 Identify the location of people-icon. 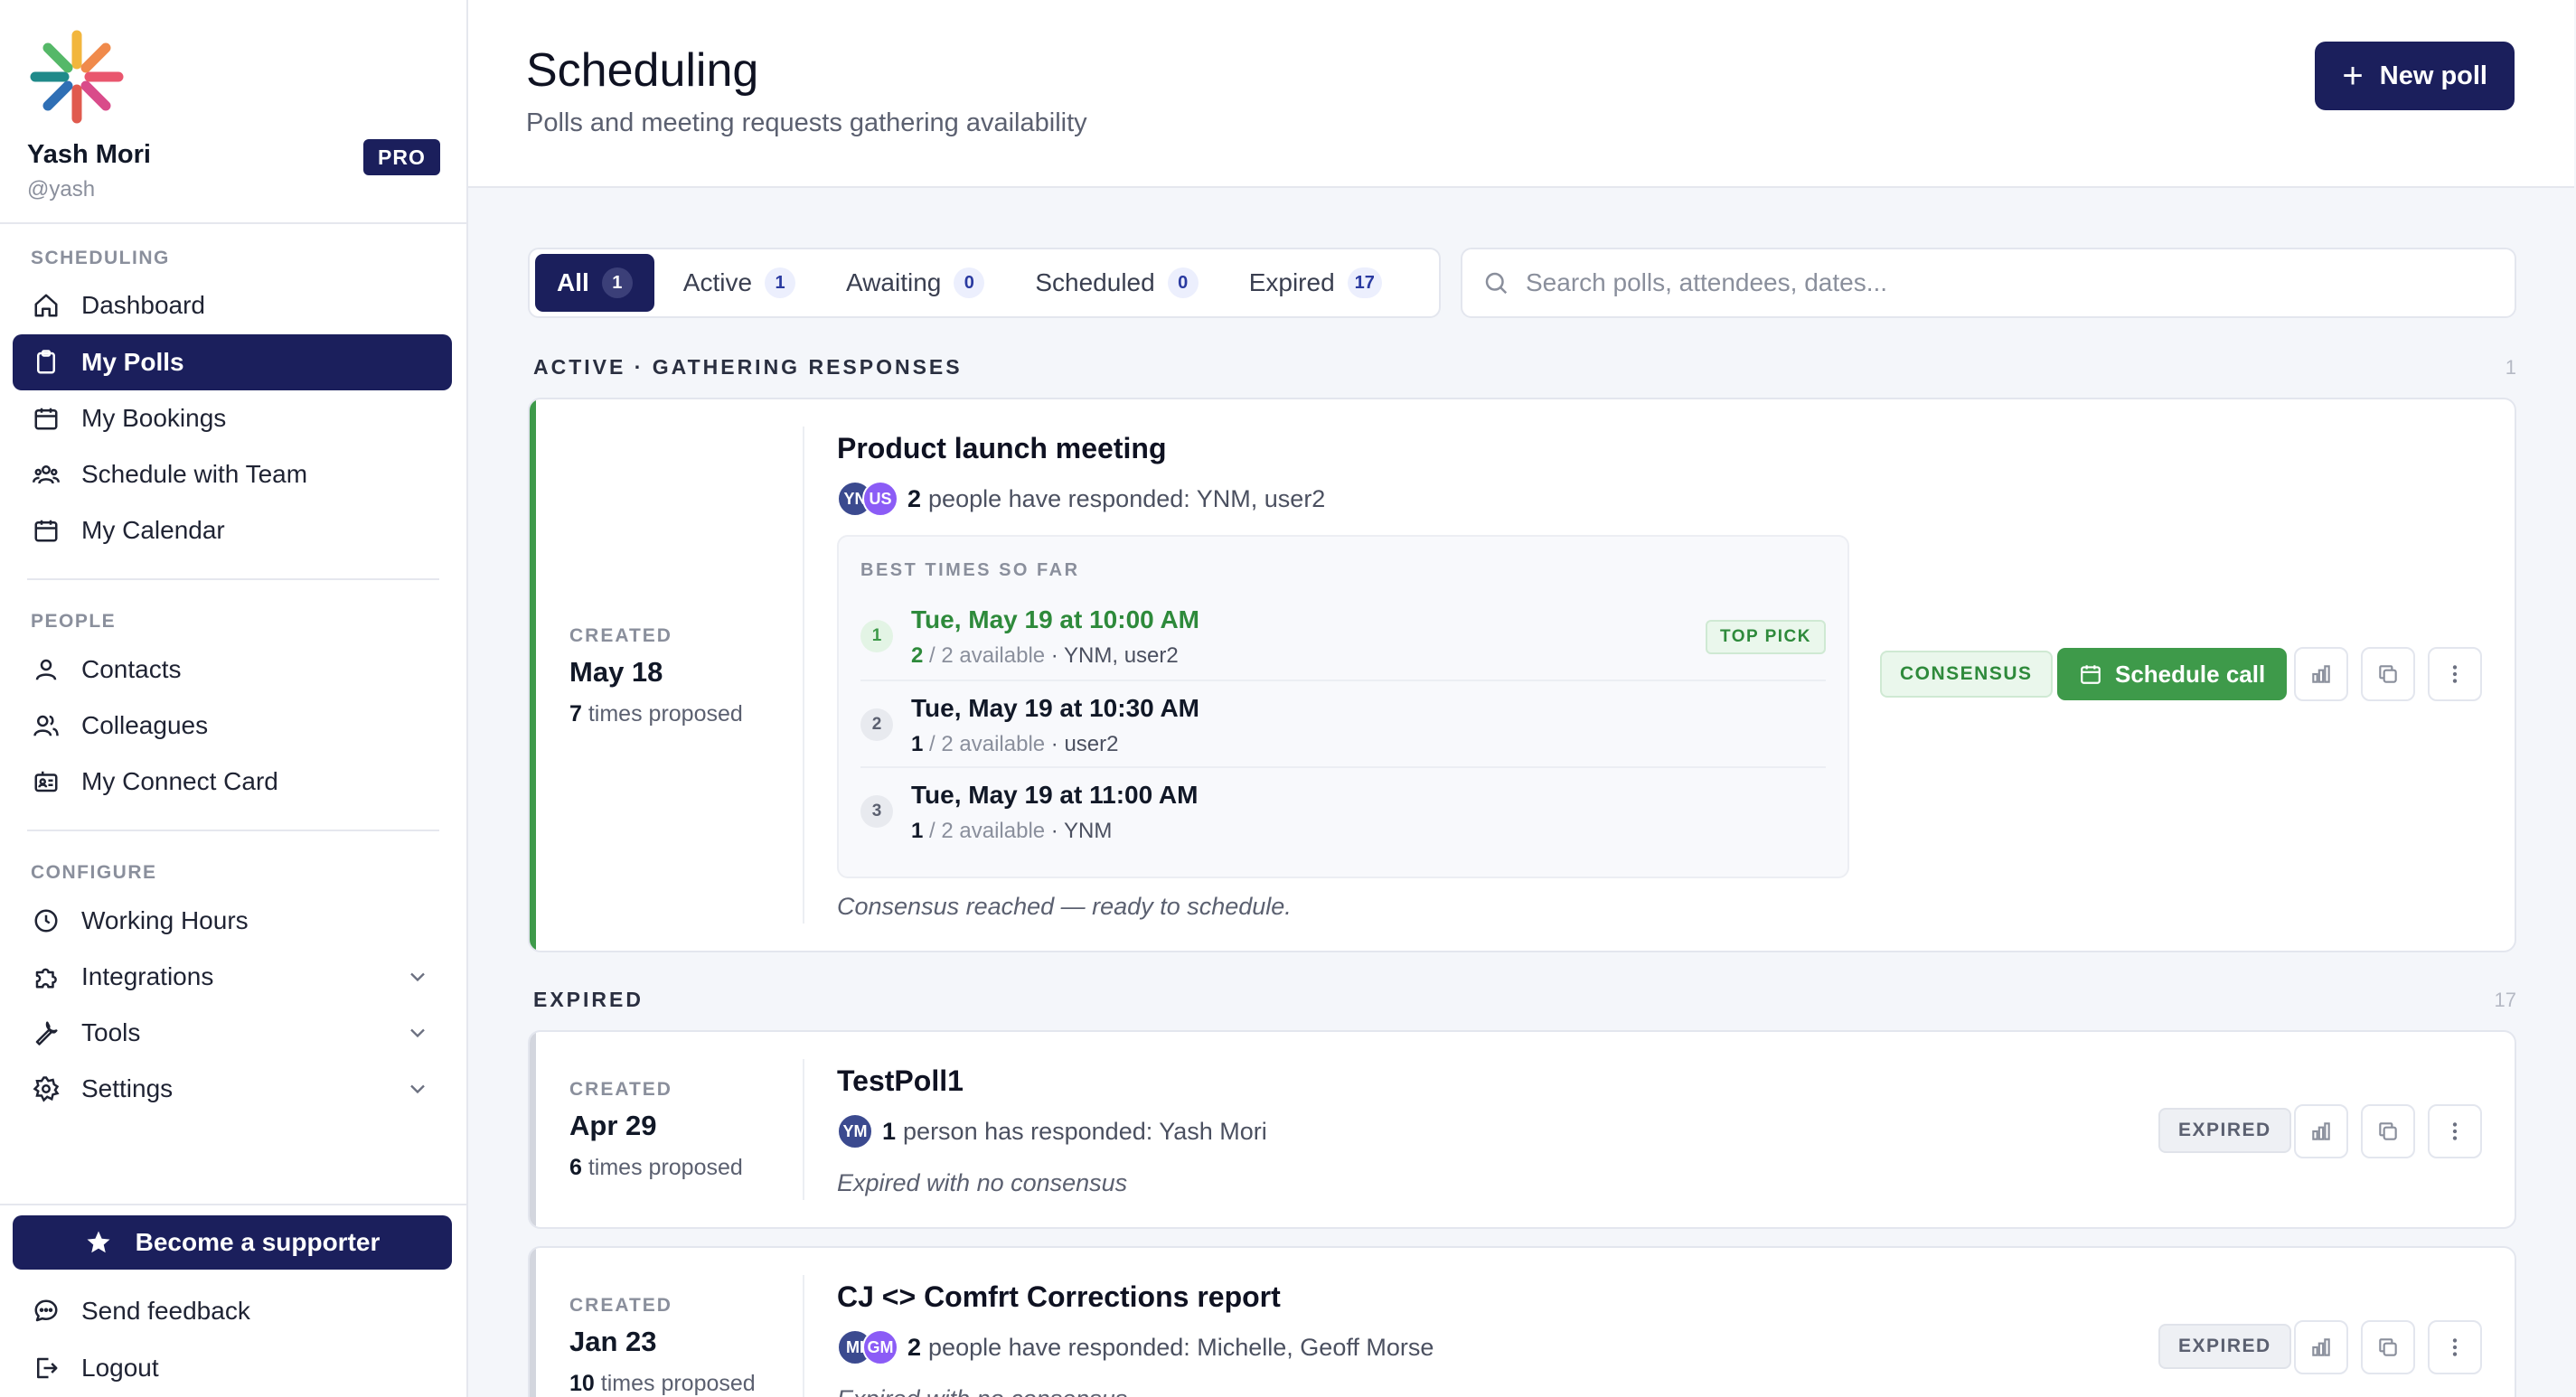
(46, 725).